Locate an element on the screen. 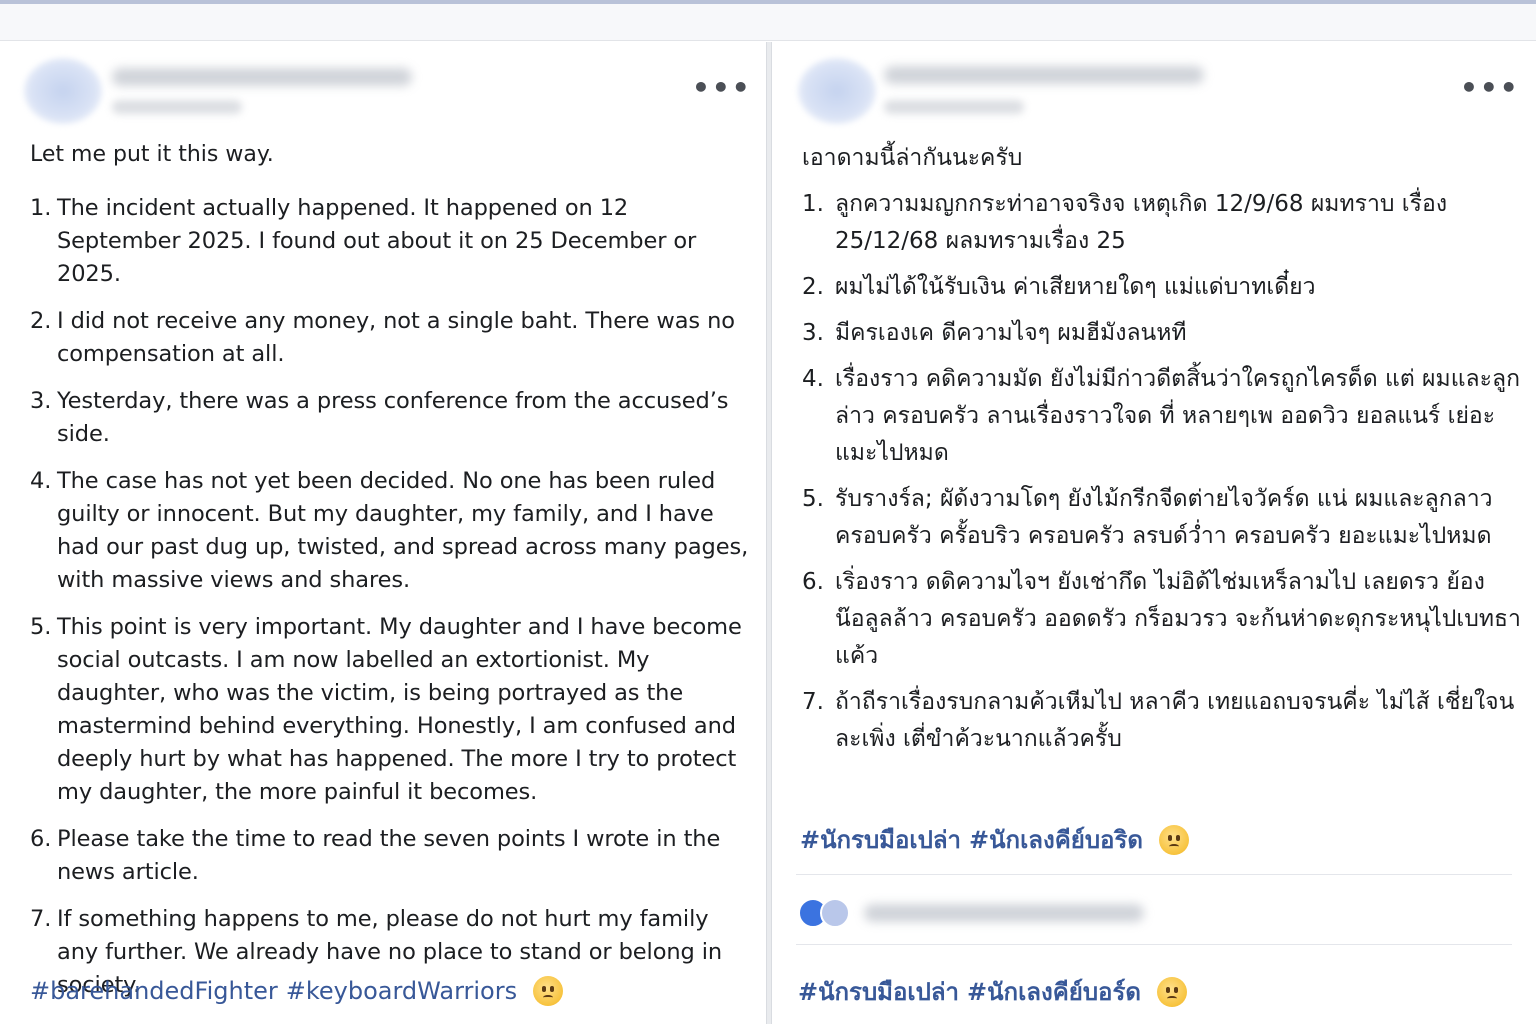  commenter-name-blurred is located at coordinates (1004, 913).